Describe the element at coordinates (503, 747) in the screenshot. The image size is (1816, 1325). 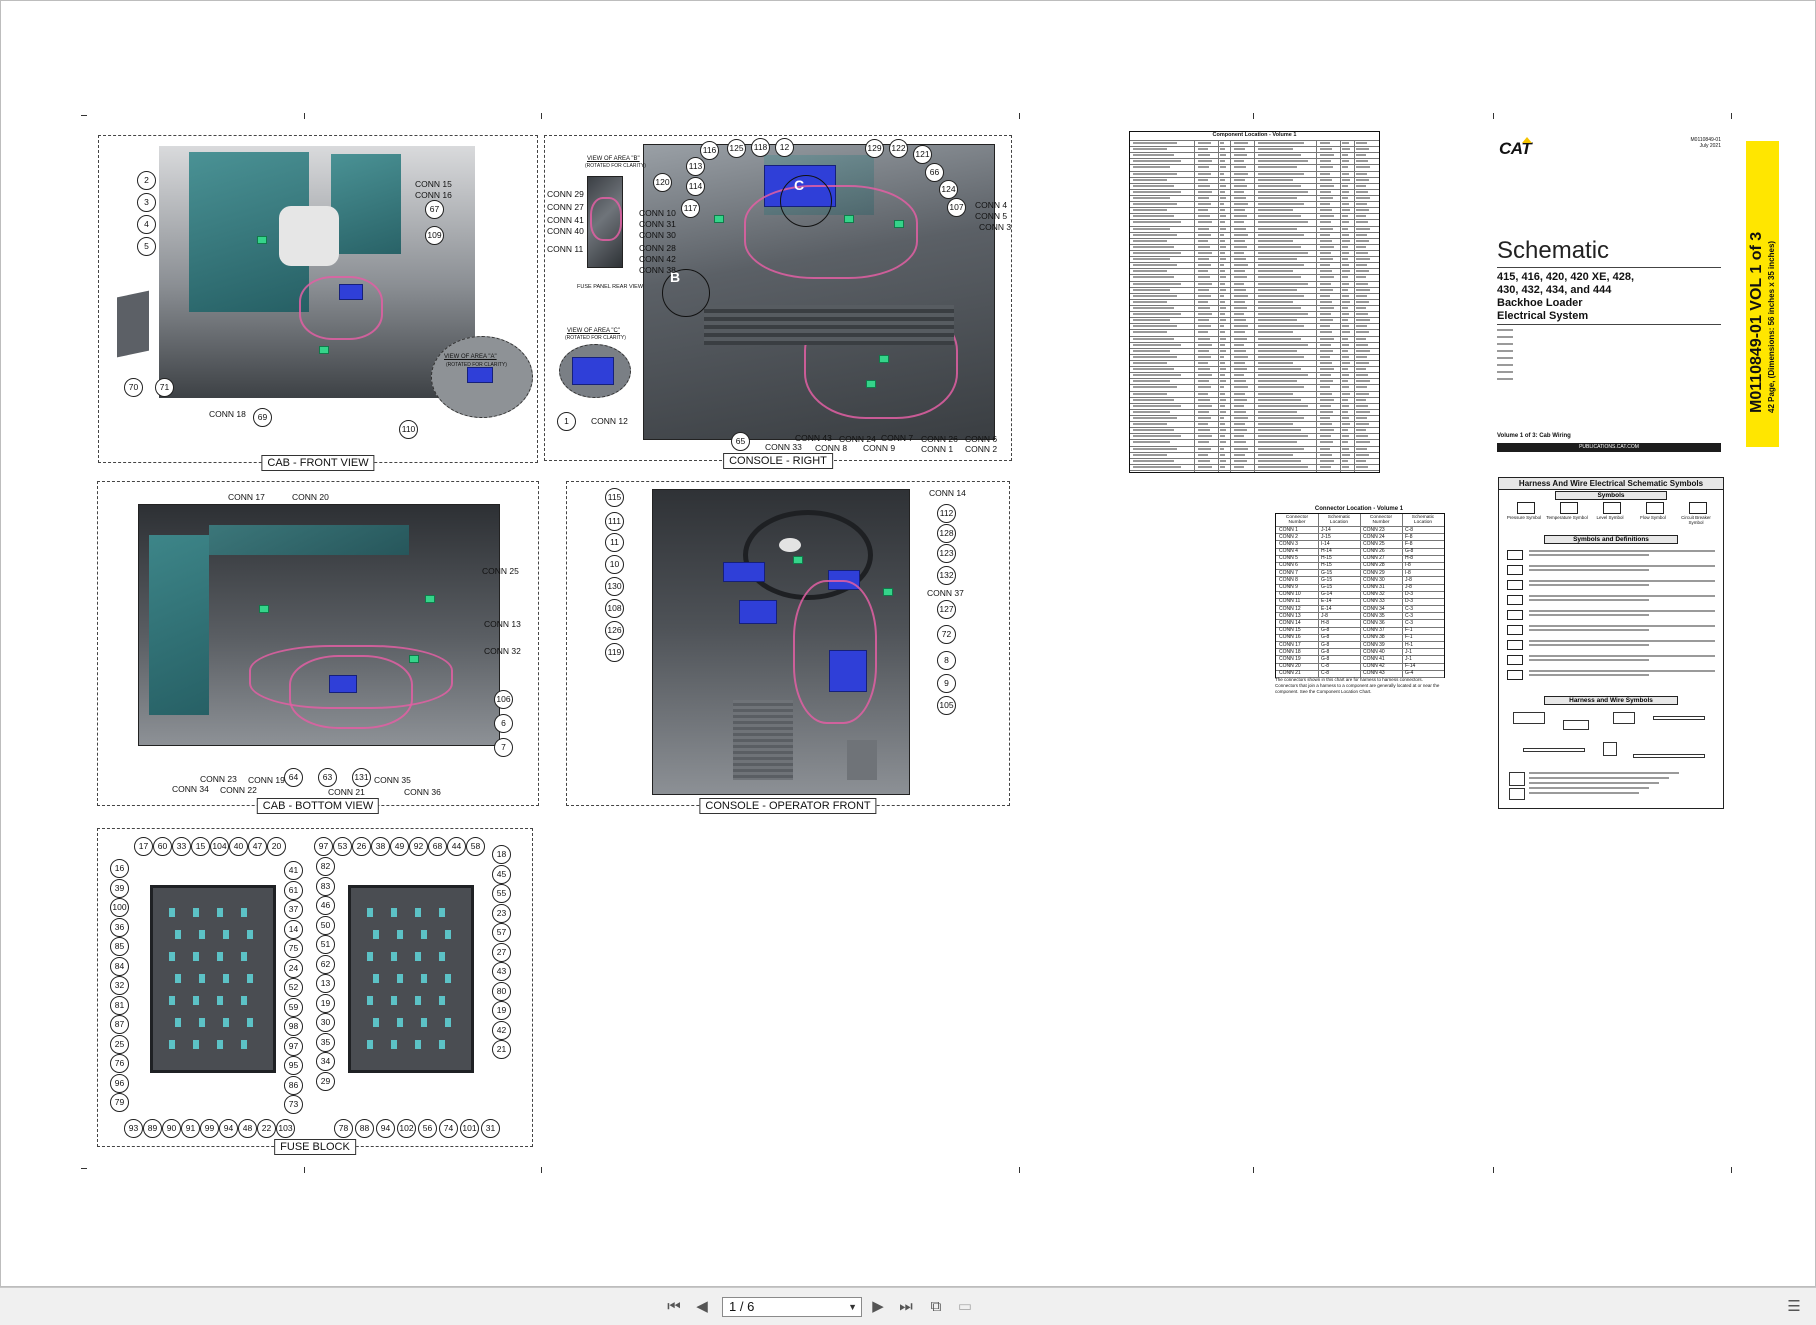
I see `callout: 7` at that location.